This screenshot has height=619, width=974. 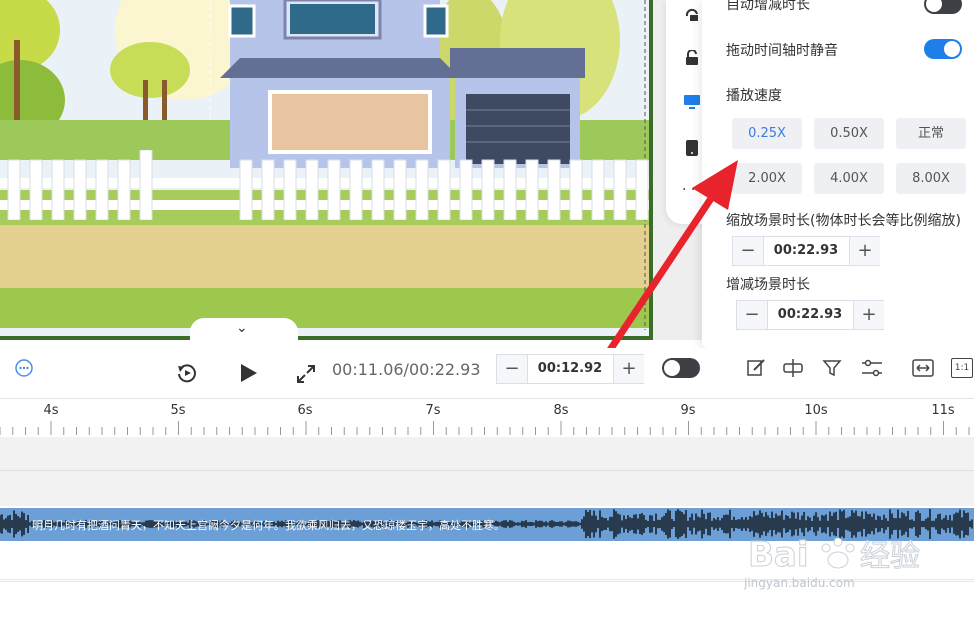 I want to click on settings-sliders-icon, so click(x=872, y=368).